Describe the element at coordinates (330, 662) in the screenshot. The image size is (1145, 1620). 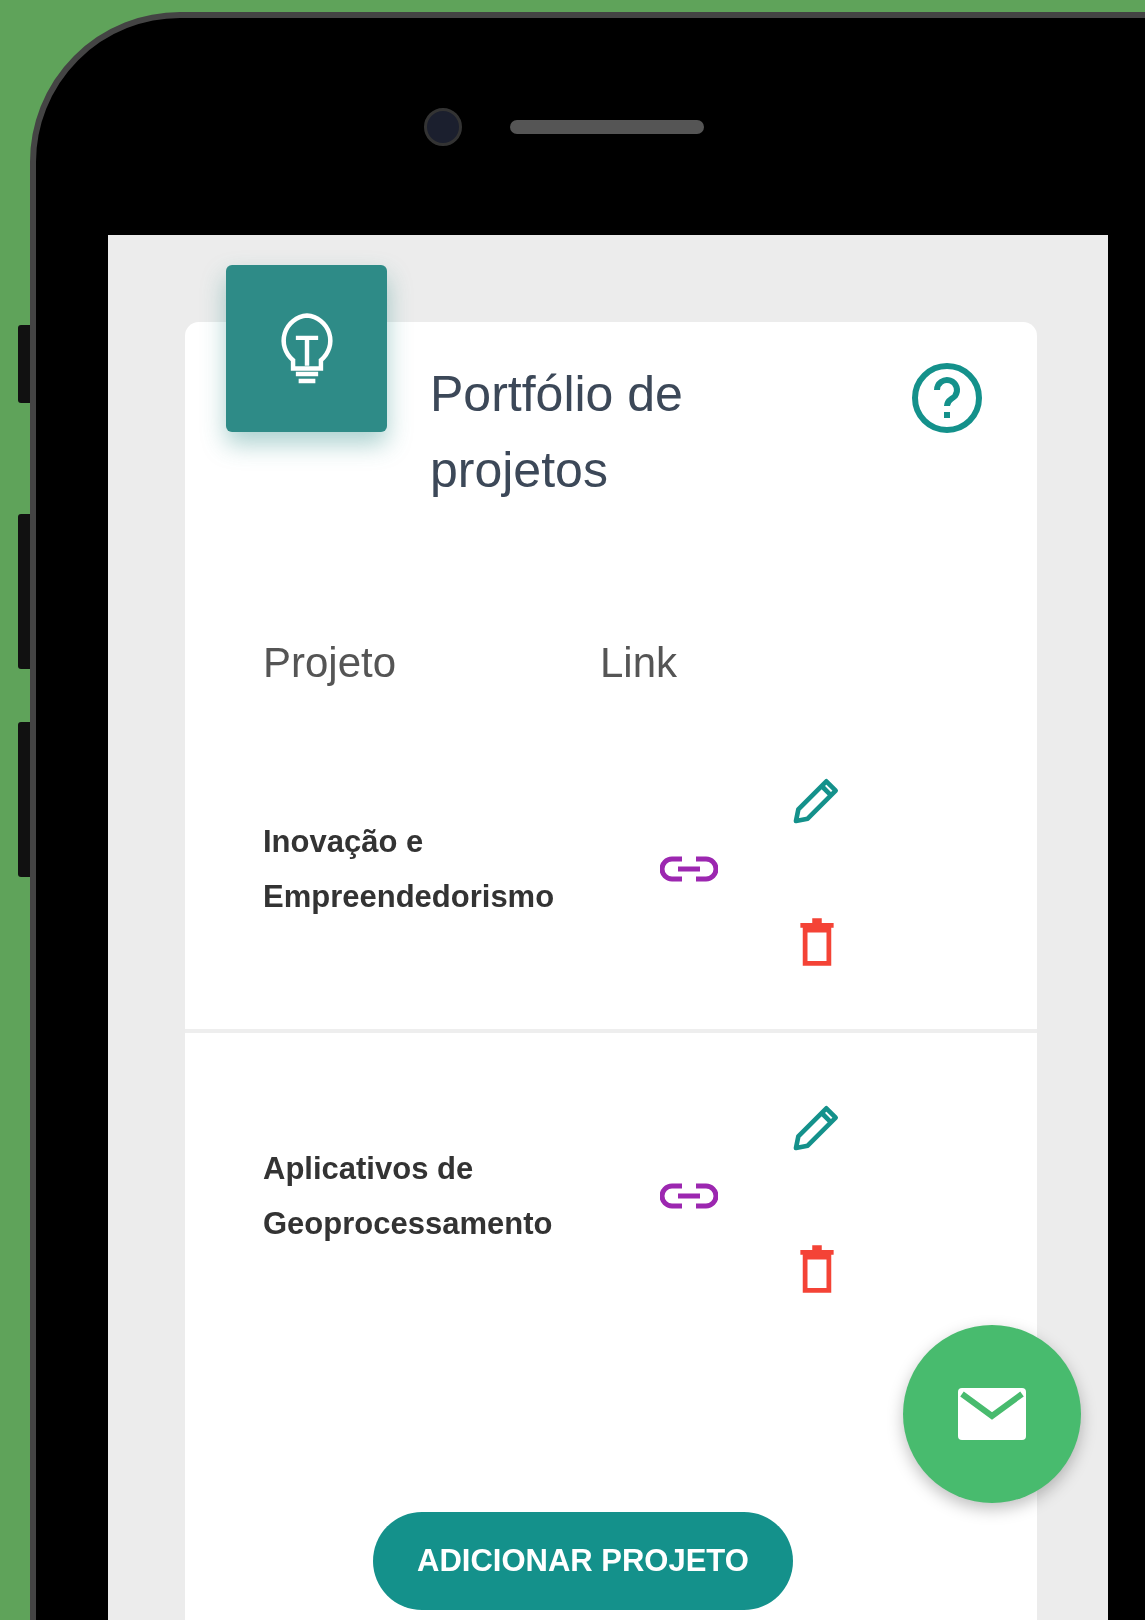
I see `column-header: Projeto` at that location.